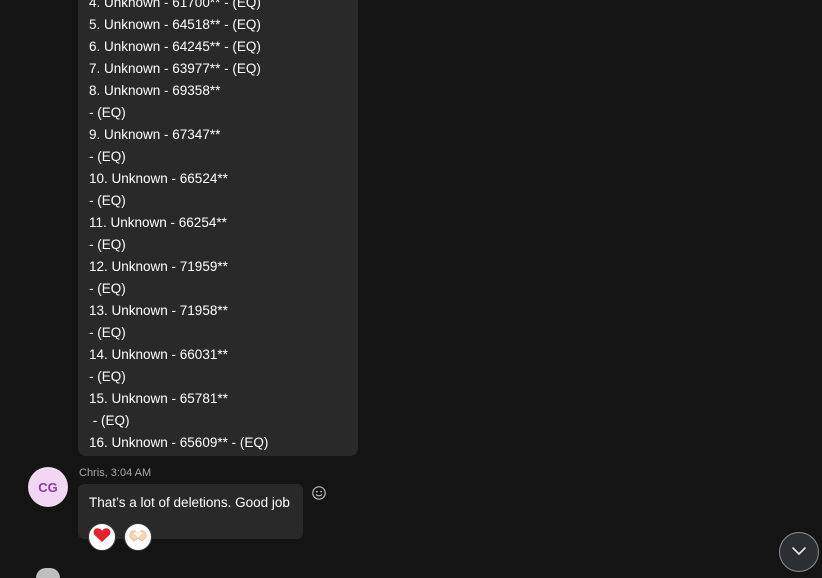 The height and width of the screenshot is (578, 822). I want to click on heart-hands-icon, so click(138, 537).